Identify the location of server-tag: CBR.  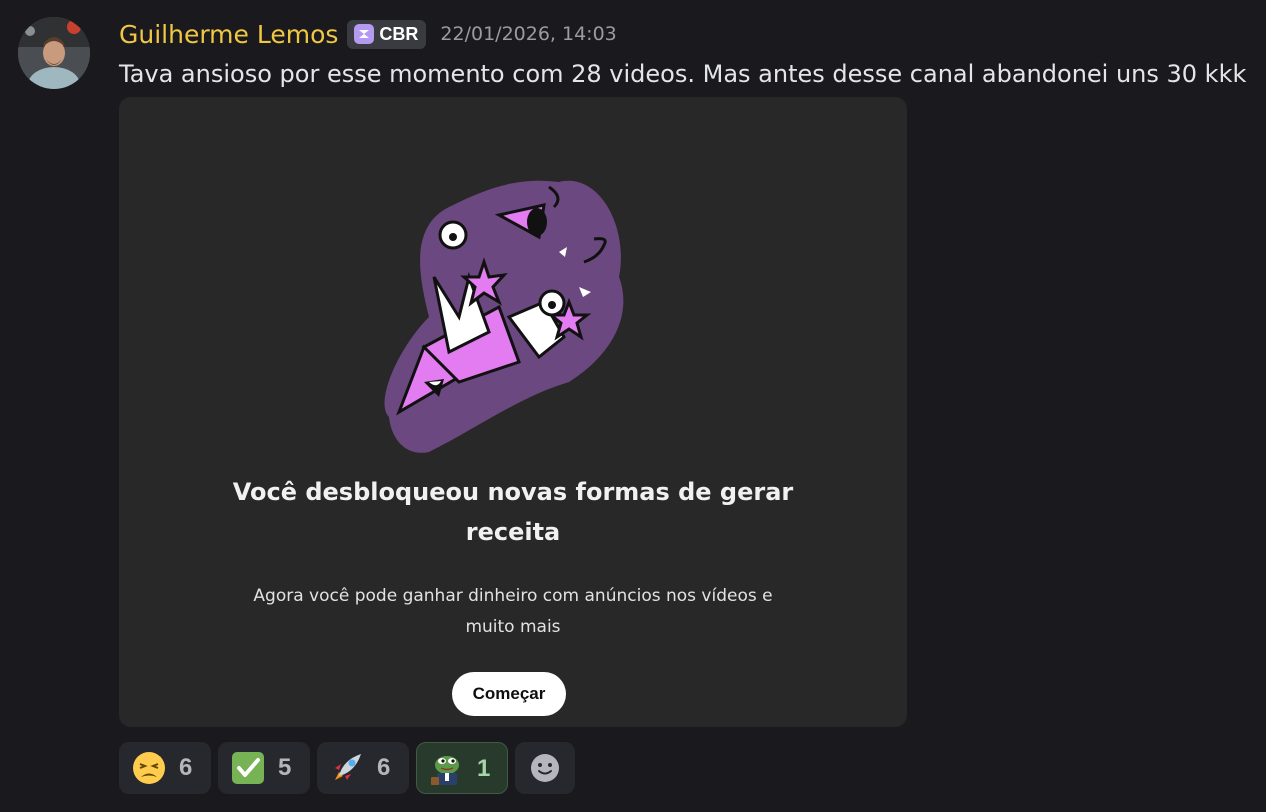
(387, 34).